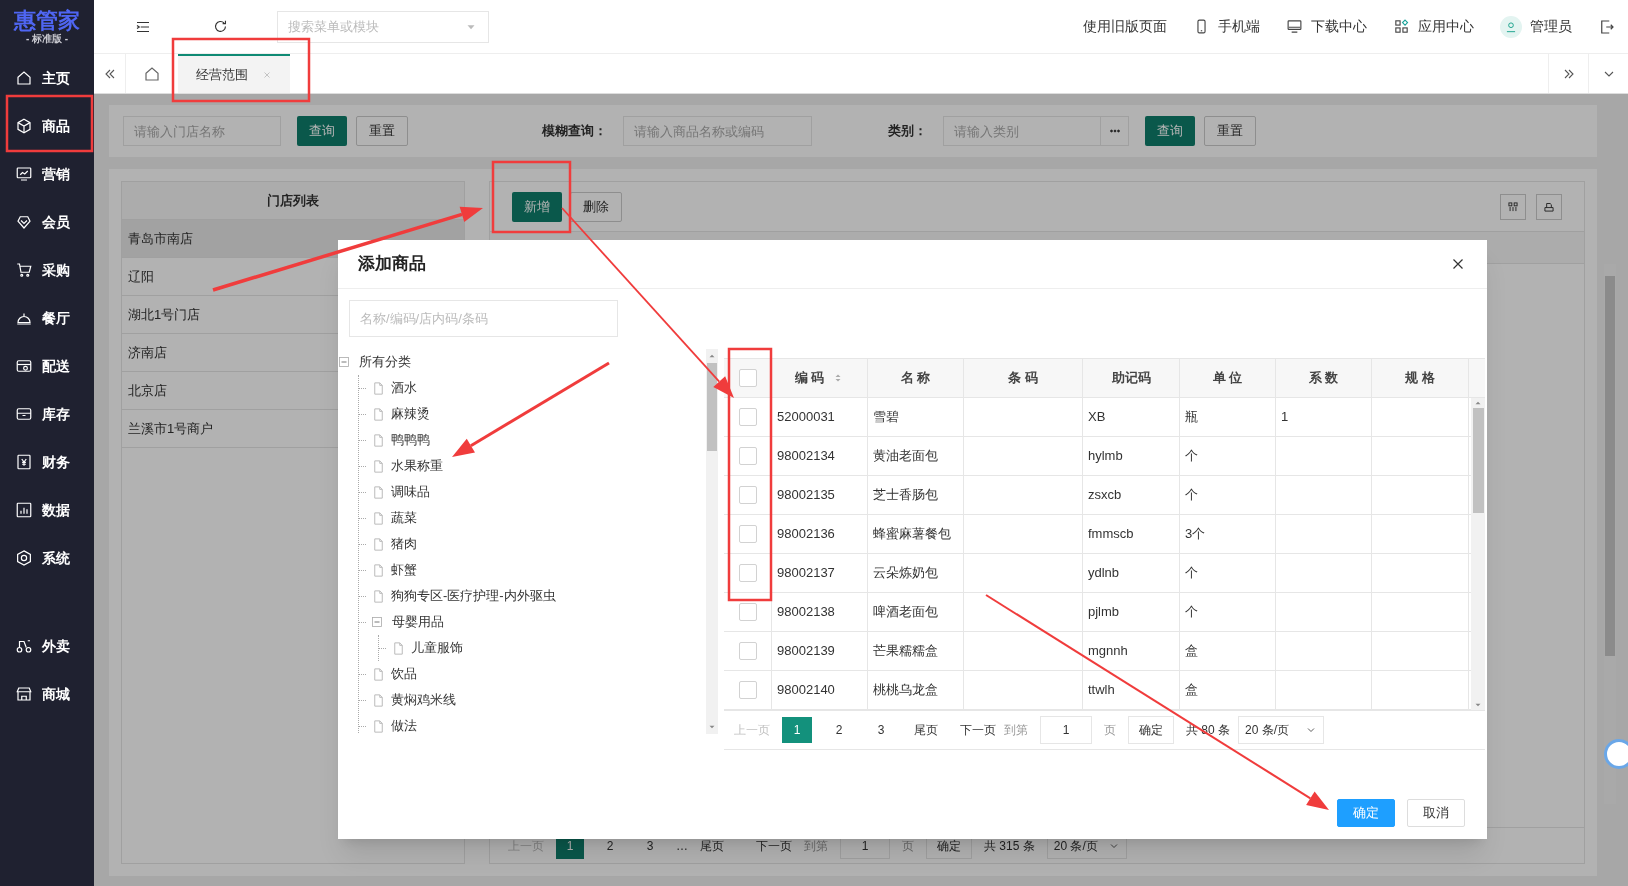  Describe the element at coordinates (1324, 378) in the screenshot. I see `column-header: 系 数` at that location.